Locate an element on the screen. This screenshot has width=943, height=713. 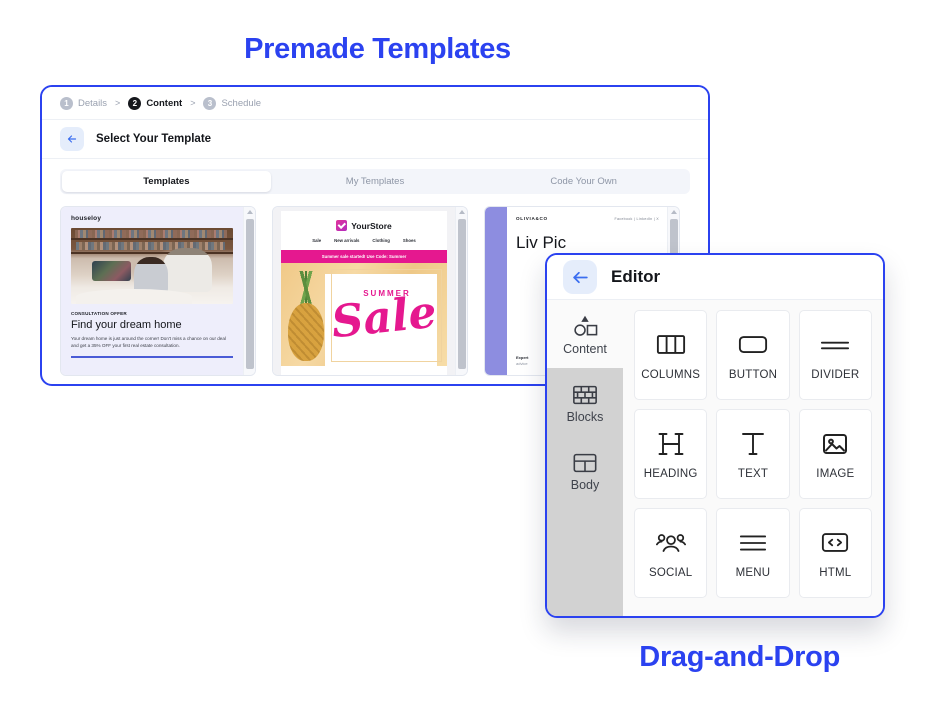
block-image: IMAGE is located at coordinates (835, 454).